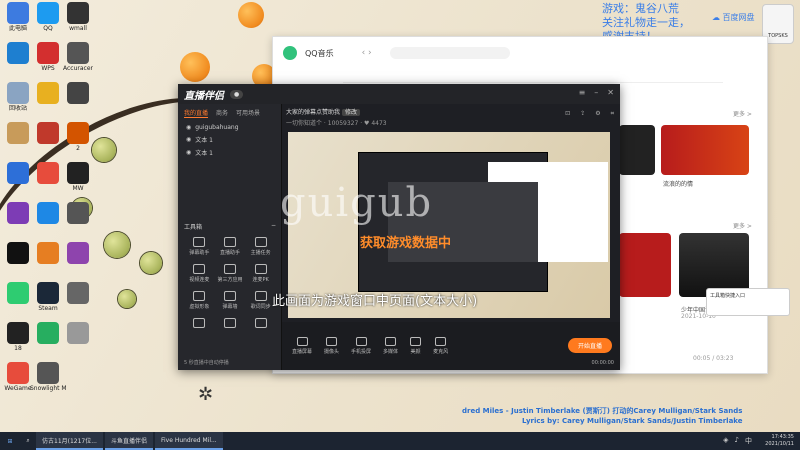 The width and height of the screenshot is (800, 450). I want to click on tool-button: 弹幕助手, so click(199, 246).